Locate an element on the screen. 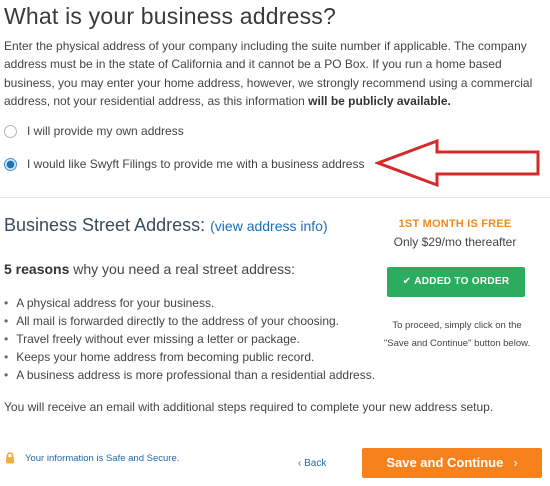 Image resolution: width=550 pixels, height=486 pixels. back-button: ‹ Back is located at coordinates (312, 463).